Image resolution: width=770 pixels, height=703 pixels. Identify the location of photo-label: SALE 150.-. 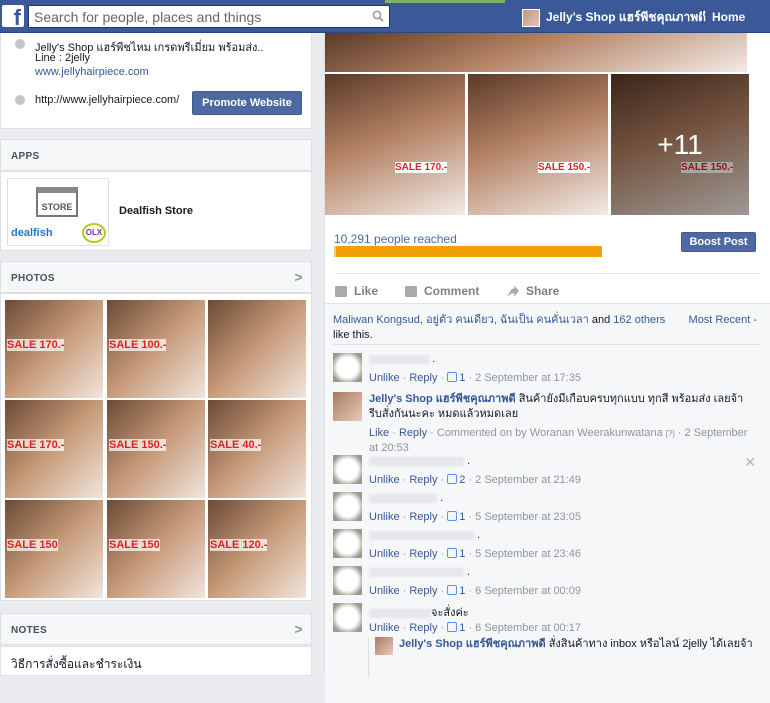
(138, 445).